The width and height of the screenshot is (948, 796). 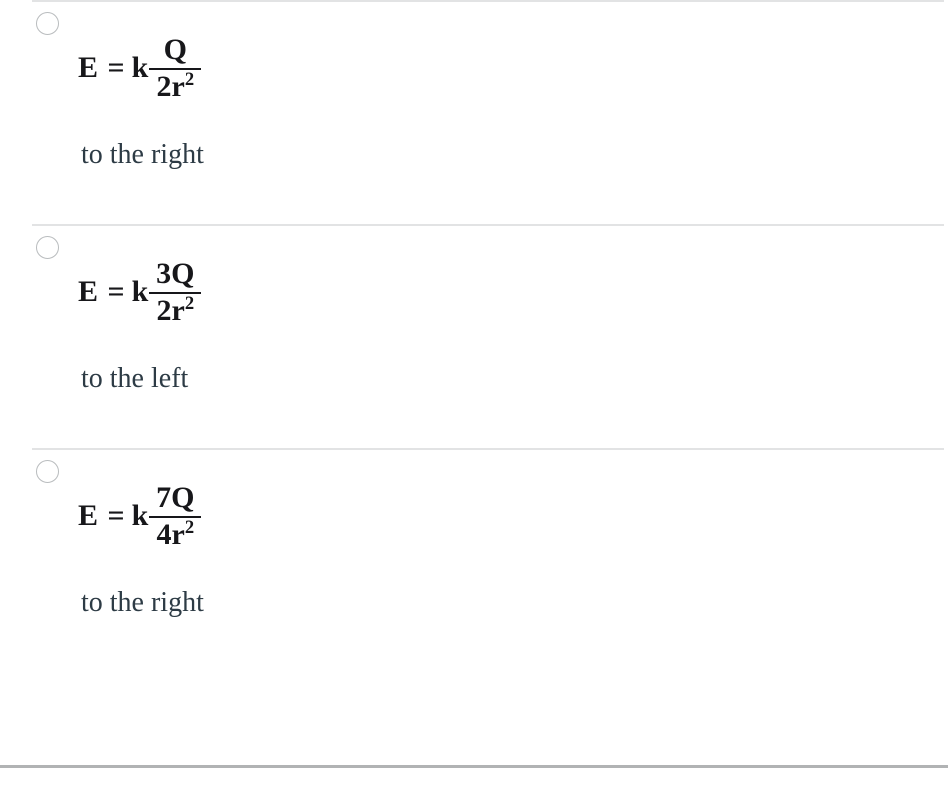 What do you see at coordinates (175, 274) in the screenshot?
I see `formula-b-numerator: 3Q` at bounding box center [175, 274].